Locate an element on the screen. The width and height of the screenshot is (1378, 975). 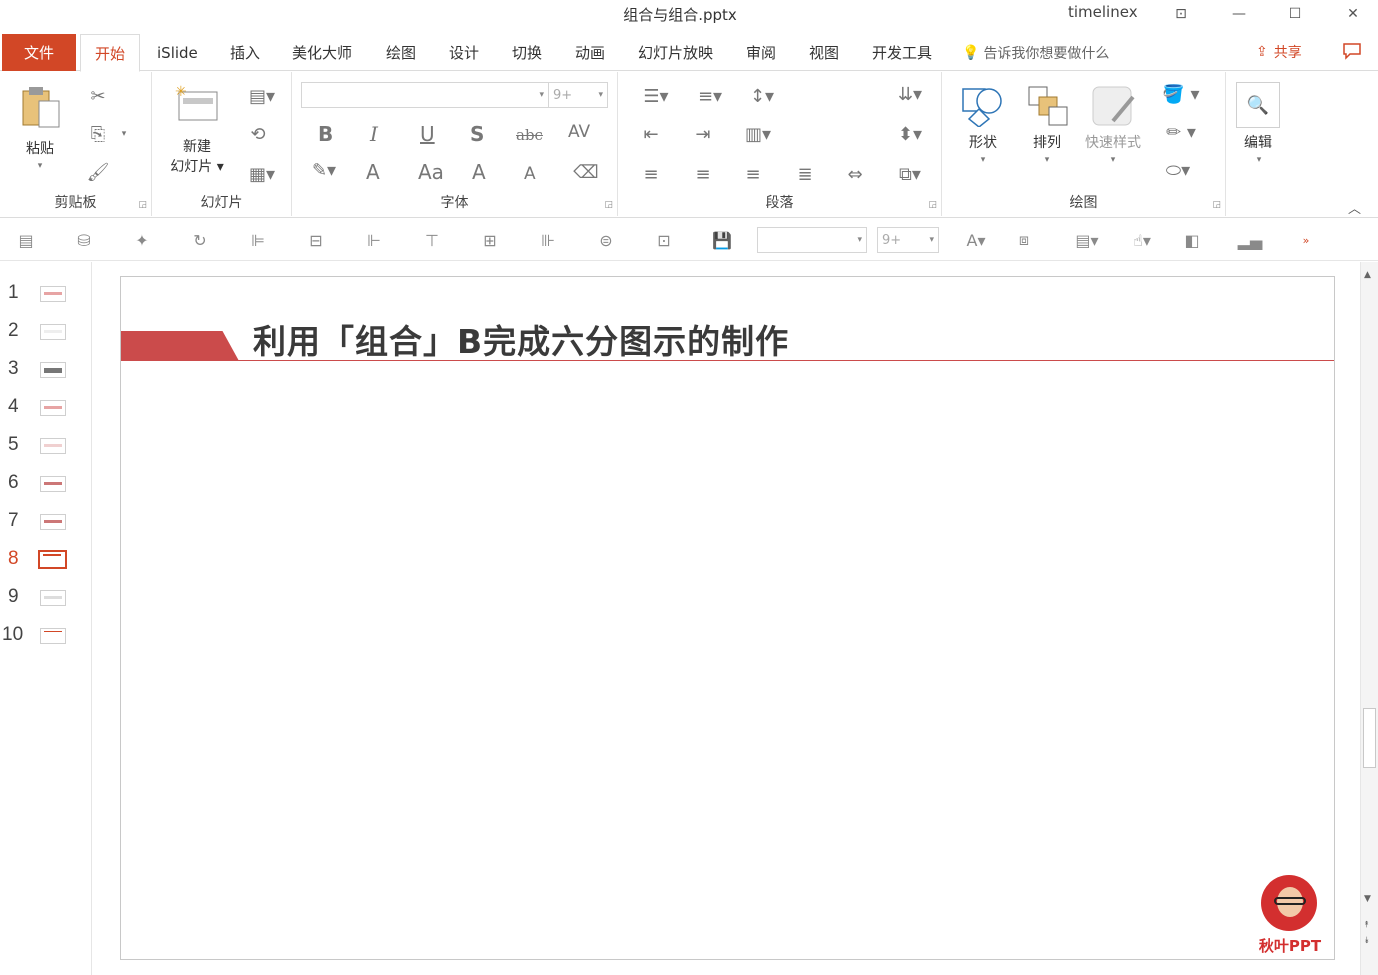
quick-styles-dropdown-icon: ▾ is located at coordinates (1113, 160).